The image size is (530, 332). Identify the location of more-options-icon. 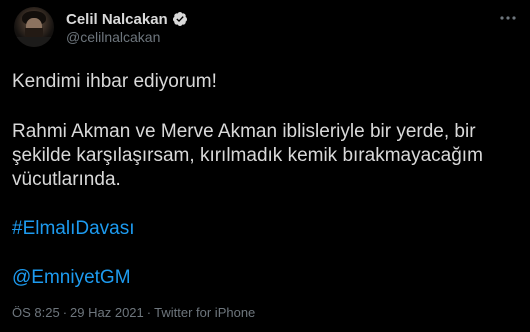
(508, 18).